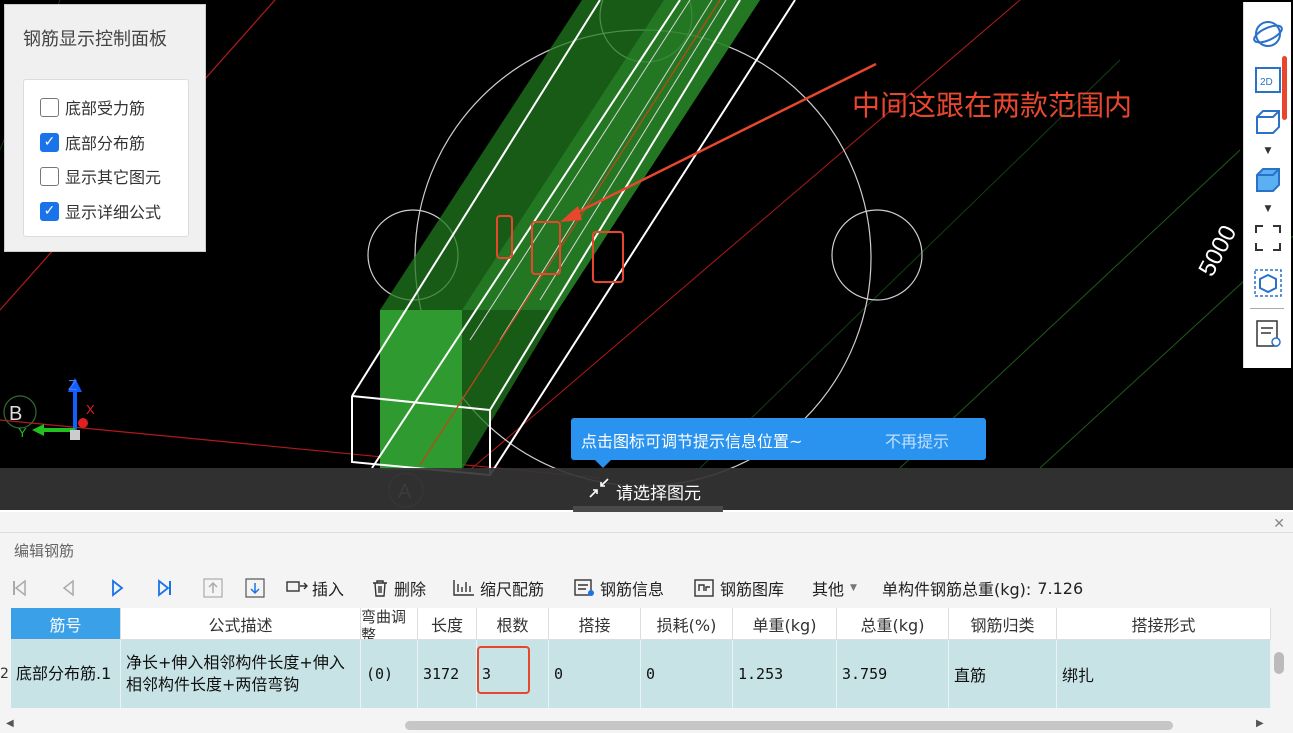  I want to click on view-toolbar: 2D ▼ ▼, so click(1267, 185).